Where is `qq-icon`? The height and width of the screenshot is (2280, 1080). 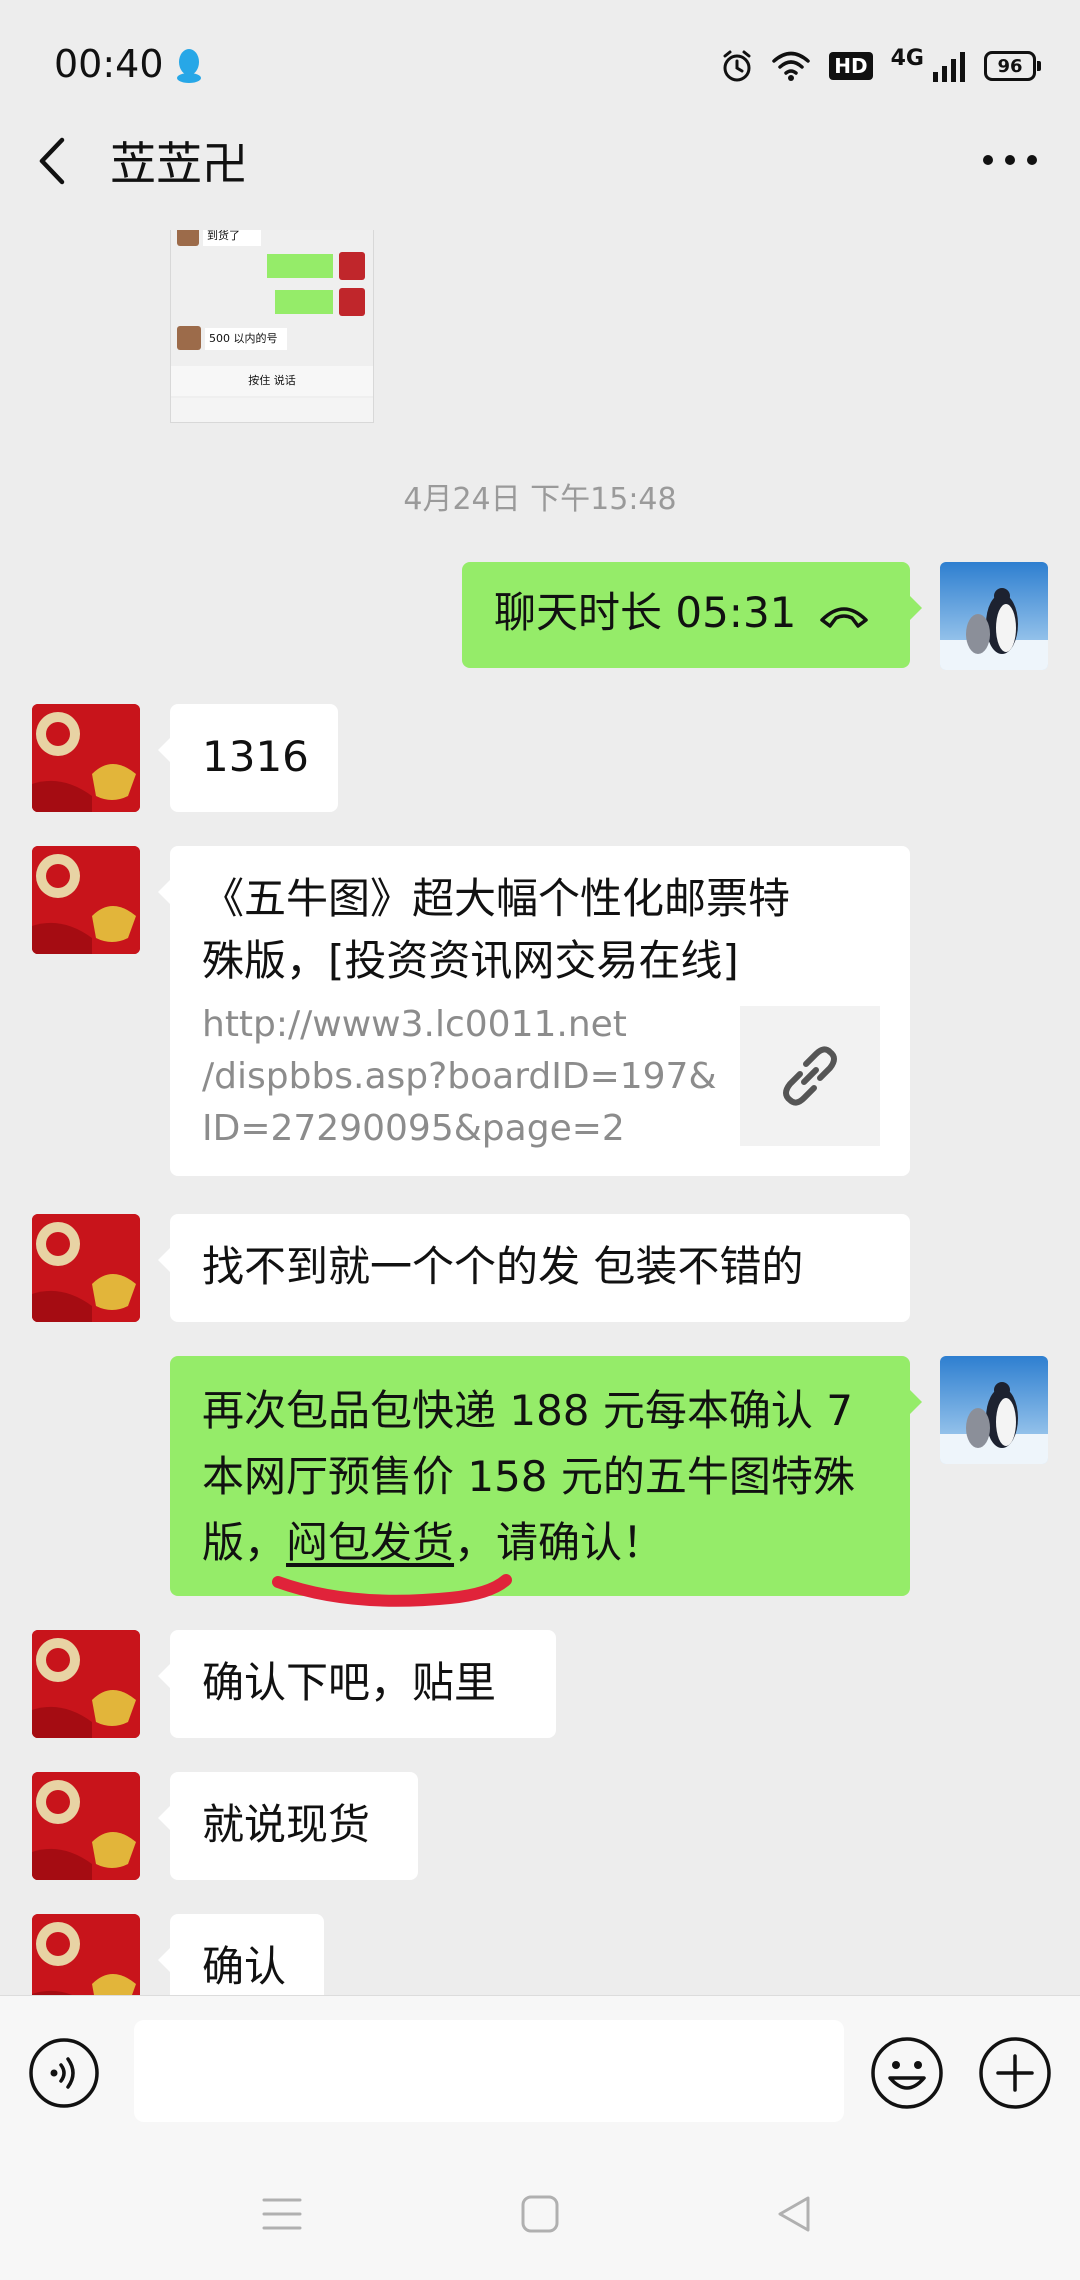
qq-icon is located at coordinates (189, 66).